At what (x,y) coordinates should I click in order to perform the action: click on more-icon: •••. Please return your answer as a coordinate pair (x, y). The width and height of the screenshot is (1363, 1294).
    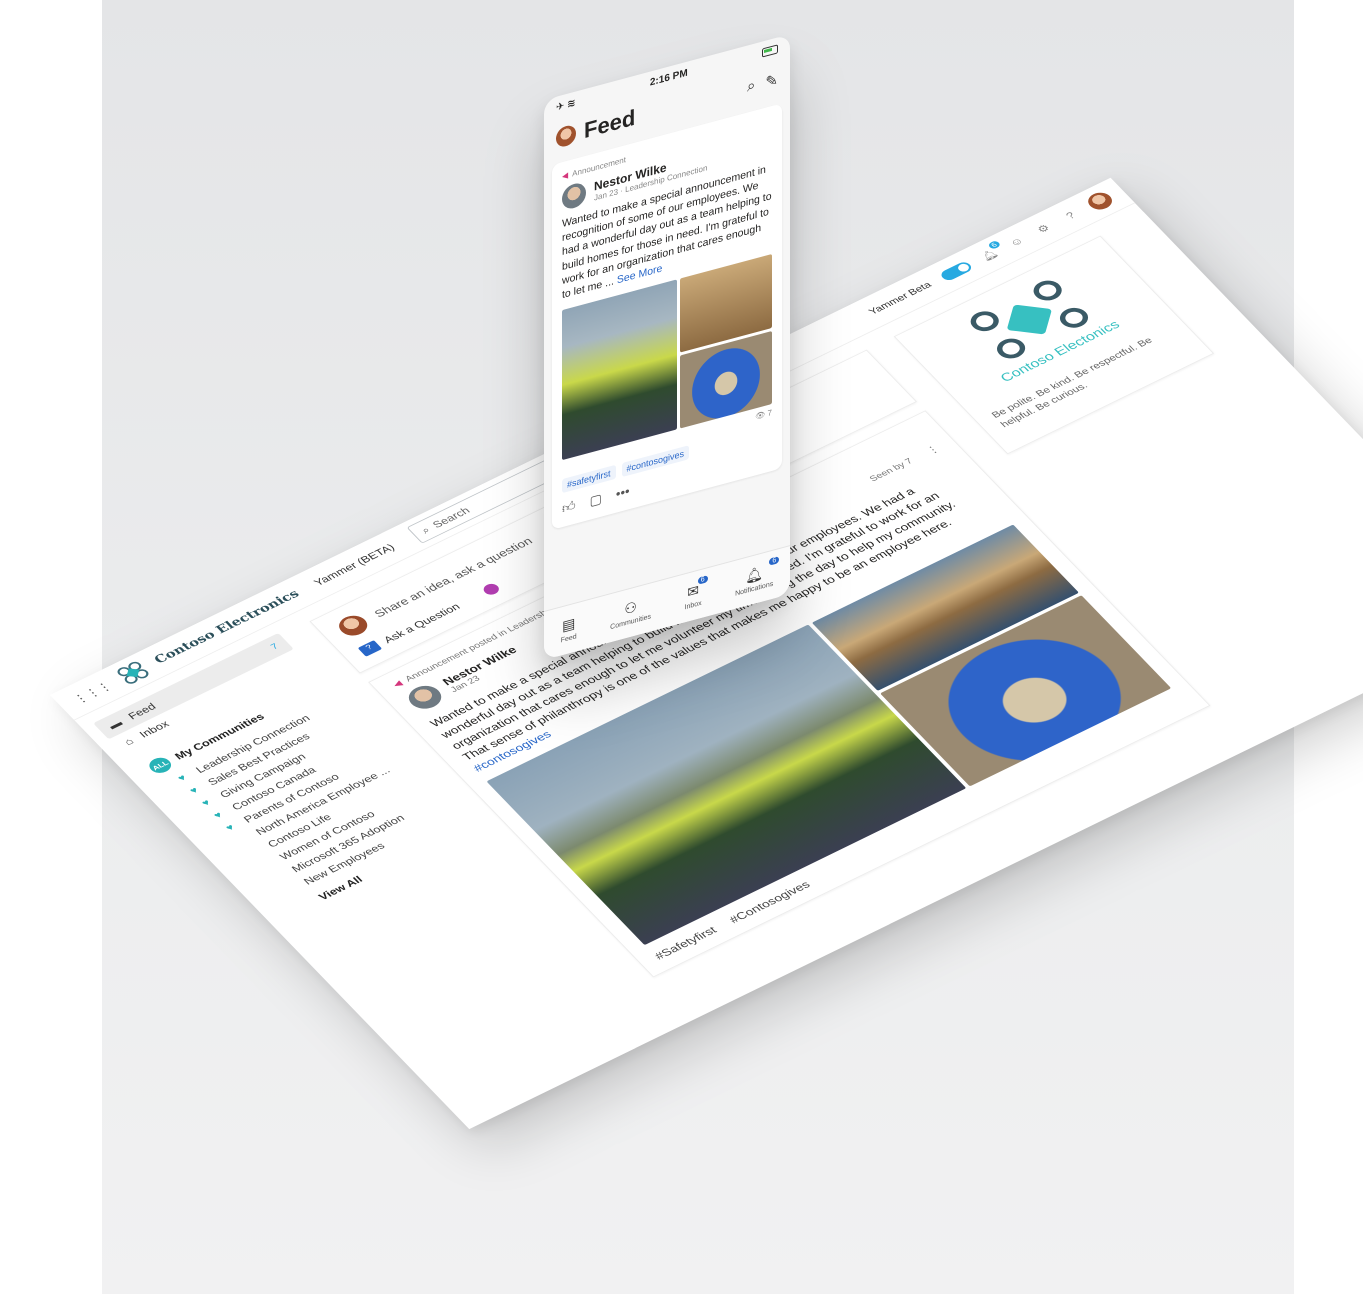
    Looking at the image, I should click on (623, 493).